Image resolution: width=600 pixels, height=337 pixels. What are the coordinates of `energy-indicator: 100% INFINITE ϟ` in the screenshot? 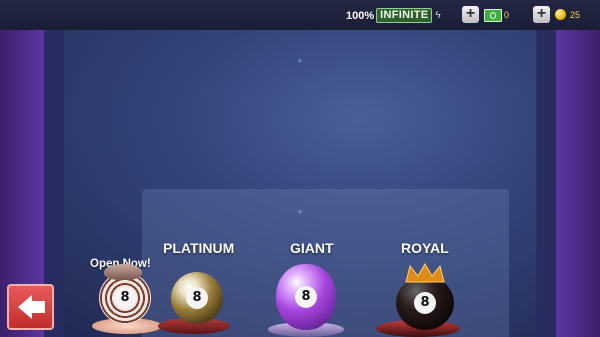 It's located at (393, 15).